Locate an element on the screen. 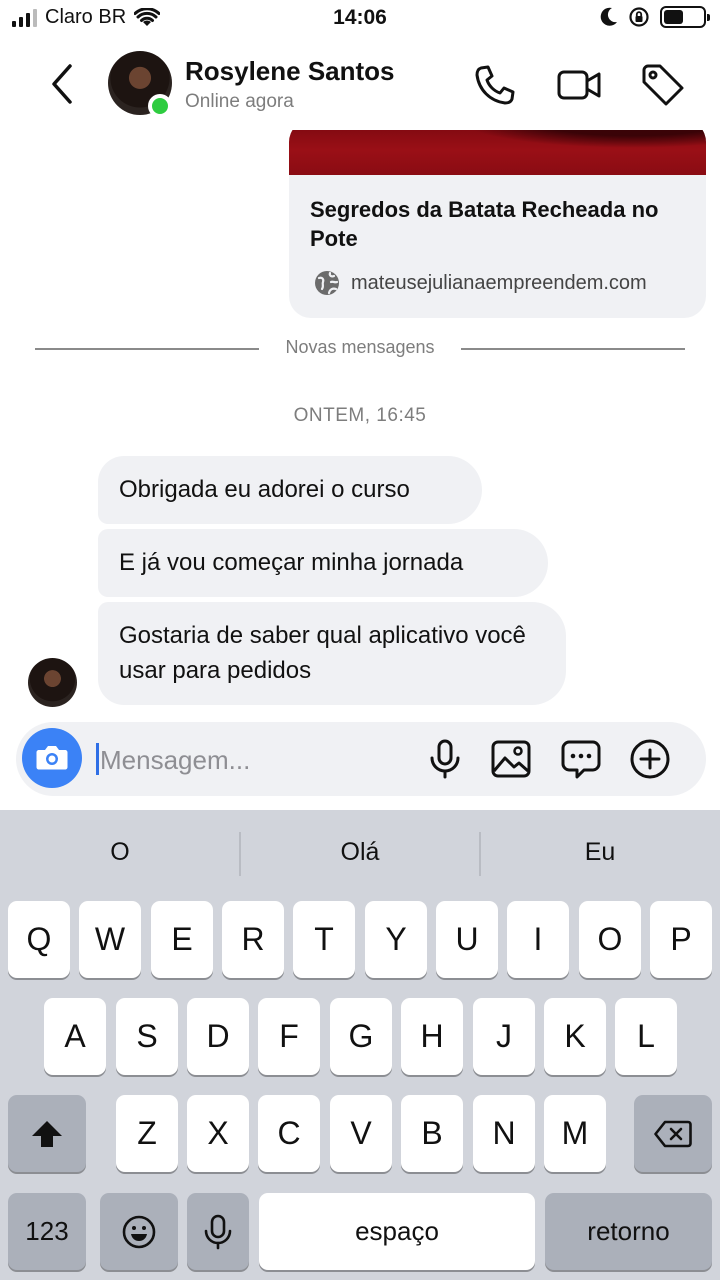 This screenshot has height=1280, width=720. image-icon is located at coordinates (511, 759).